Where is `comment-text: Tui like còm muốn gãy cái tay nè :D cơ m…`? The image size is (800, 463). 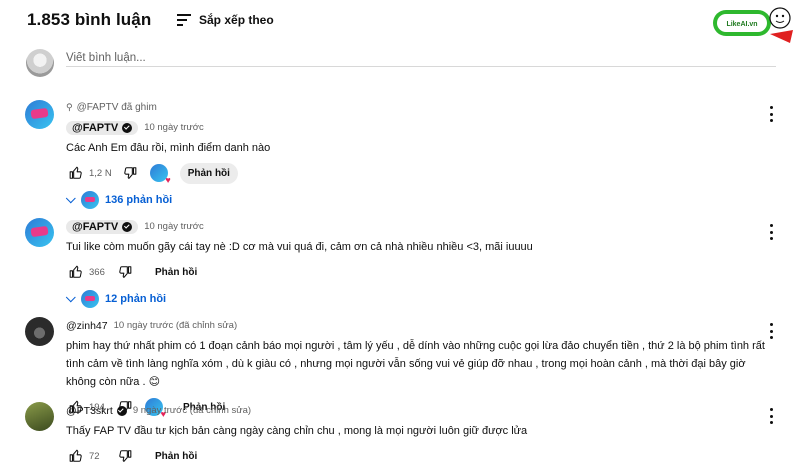 comment-text: Tui like còm muốn gãy cái tay nè :D cơ m… is located at coordinates (299, 247).